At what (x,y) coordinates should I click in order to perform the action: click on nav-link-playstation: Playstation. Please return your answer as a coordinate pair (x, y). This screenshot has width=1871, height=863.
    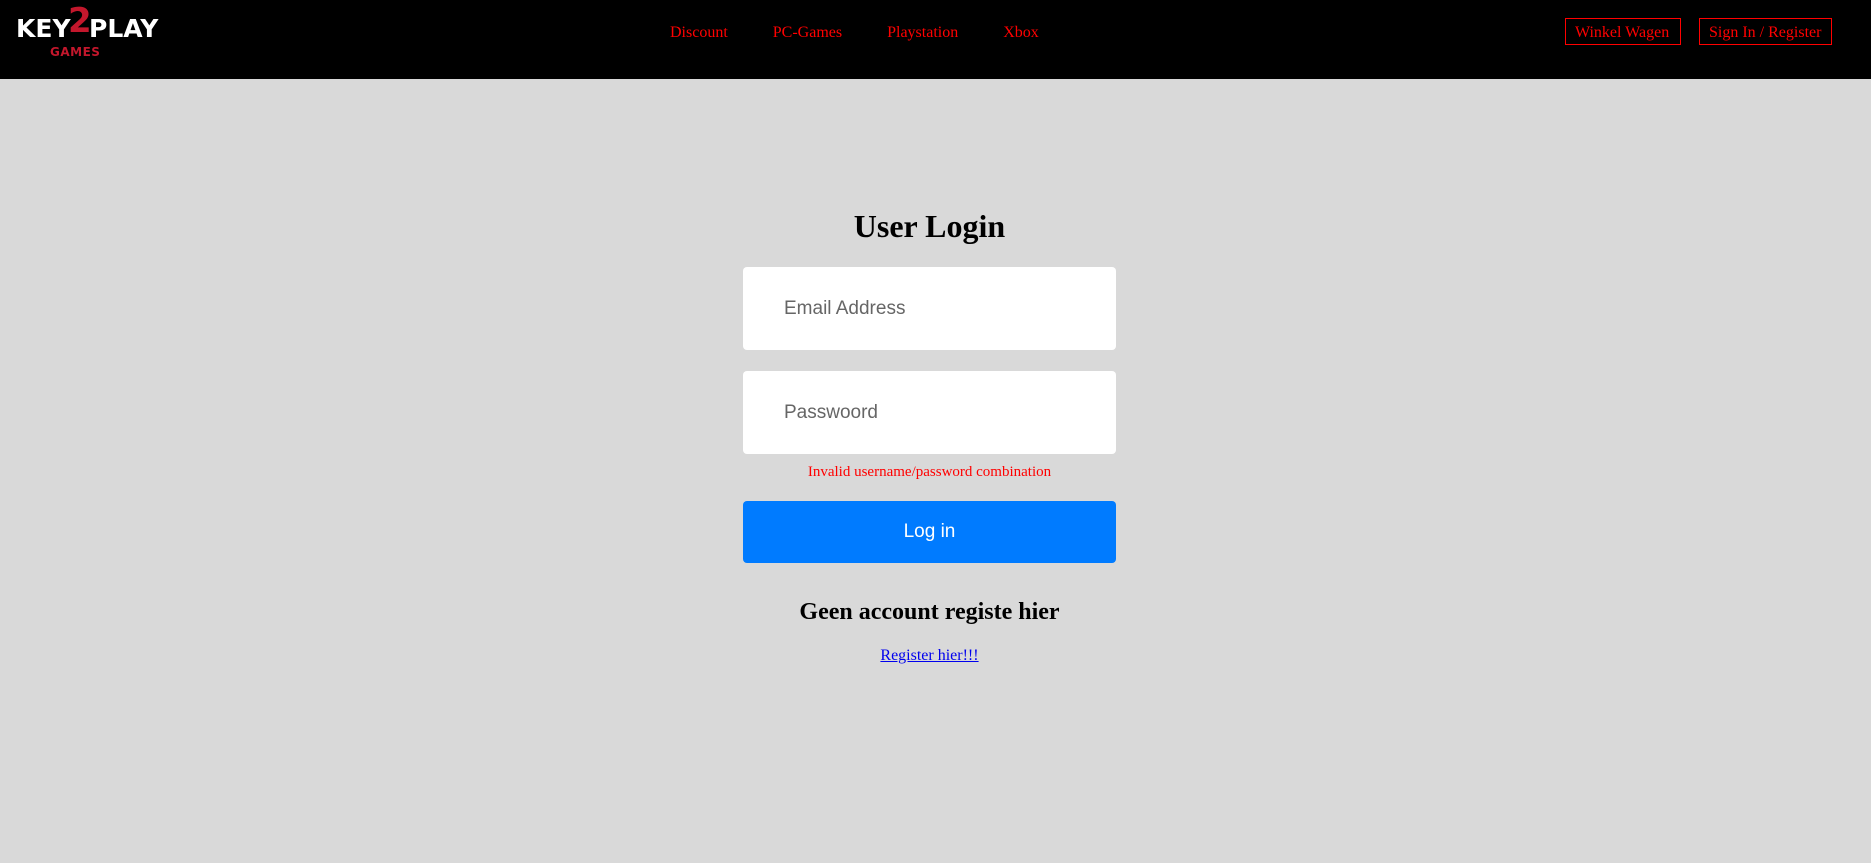
    Looking at the image, I should click on (922, 33).